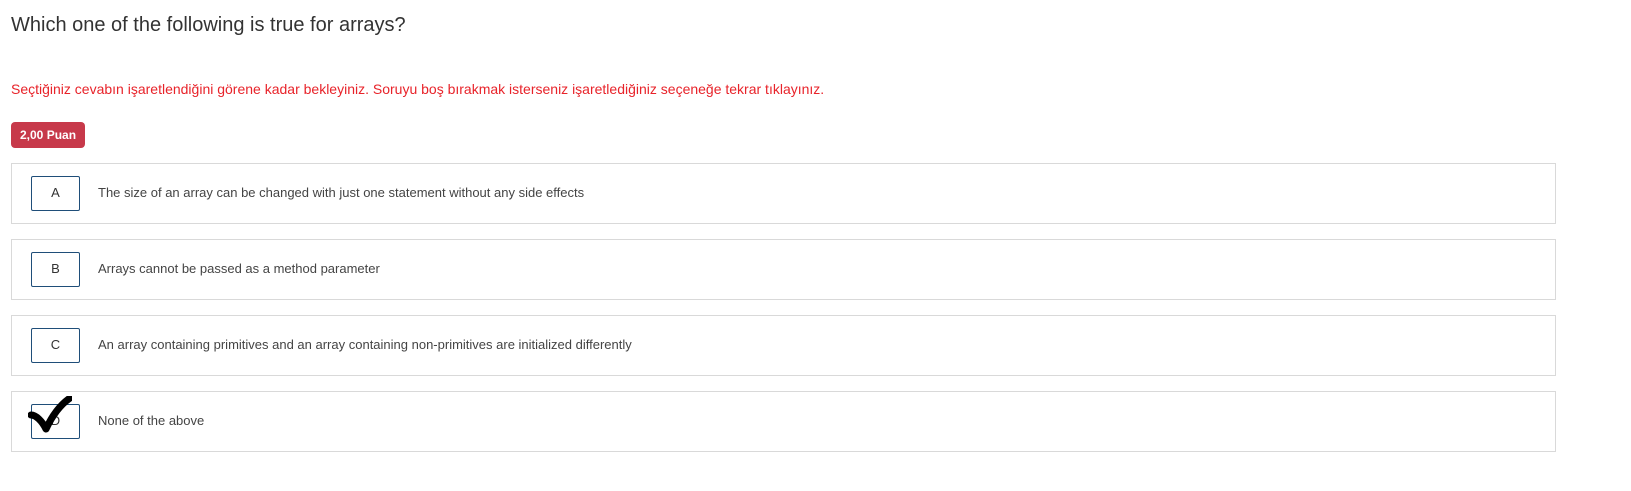  I want to click on option-d: D None of the above, so click(783, 421).